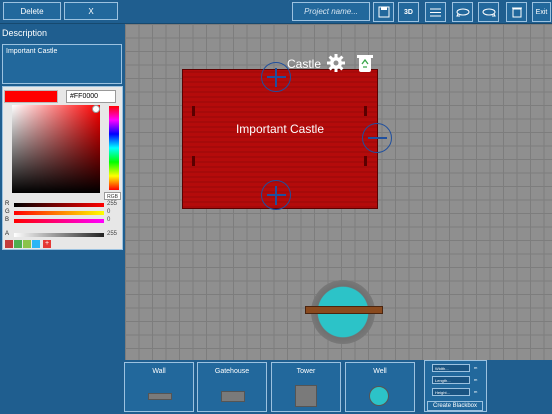 This screenshot has height=414, width=552. Describe the element at coordinates (109, 212) in the screenshot. I see `g-value: 0` at that location.